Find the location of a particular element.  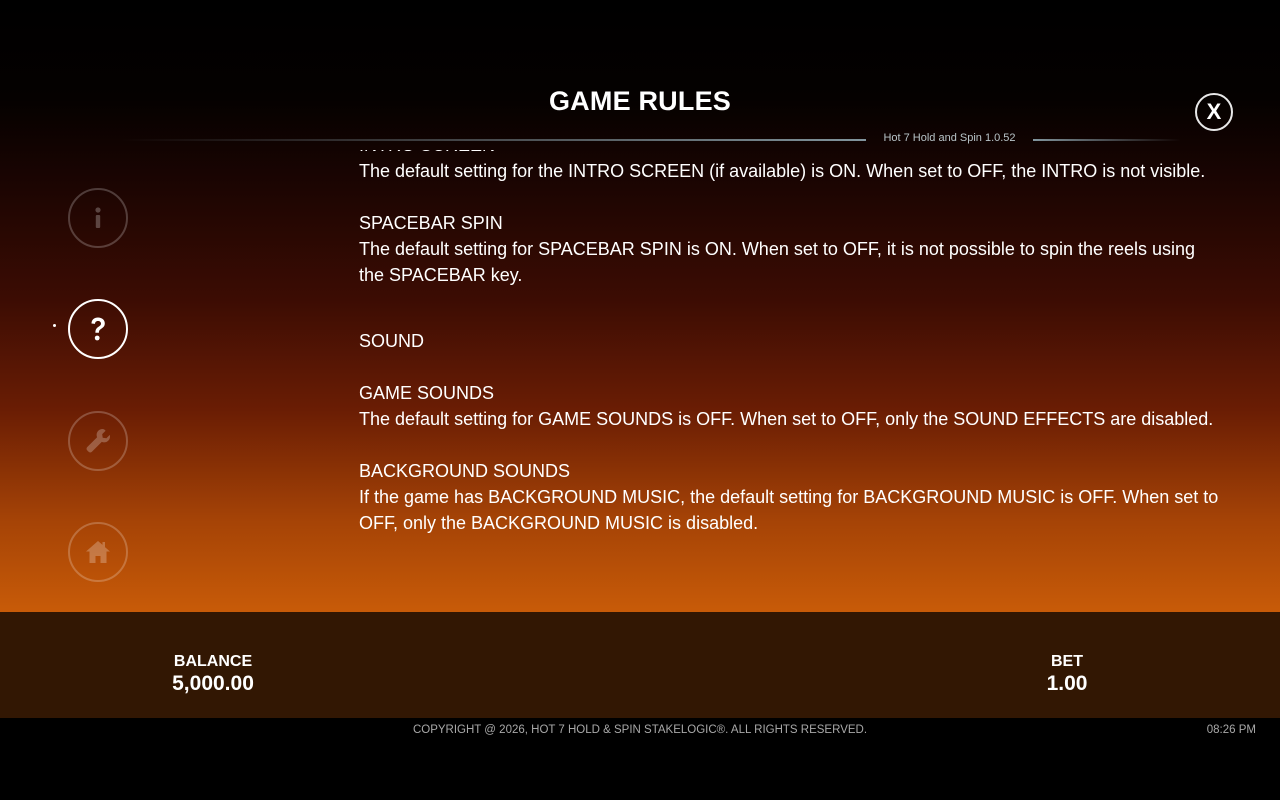

close-icon: X is located at coordinates (1214, 111).